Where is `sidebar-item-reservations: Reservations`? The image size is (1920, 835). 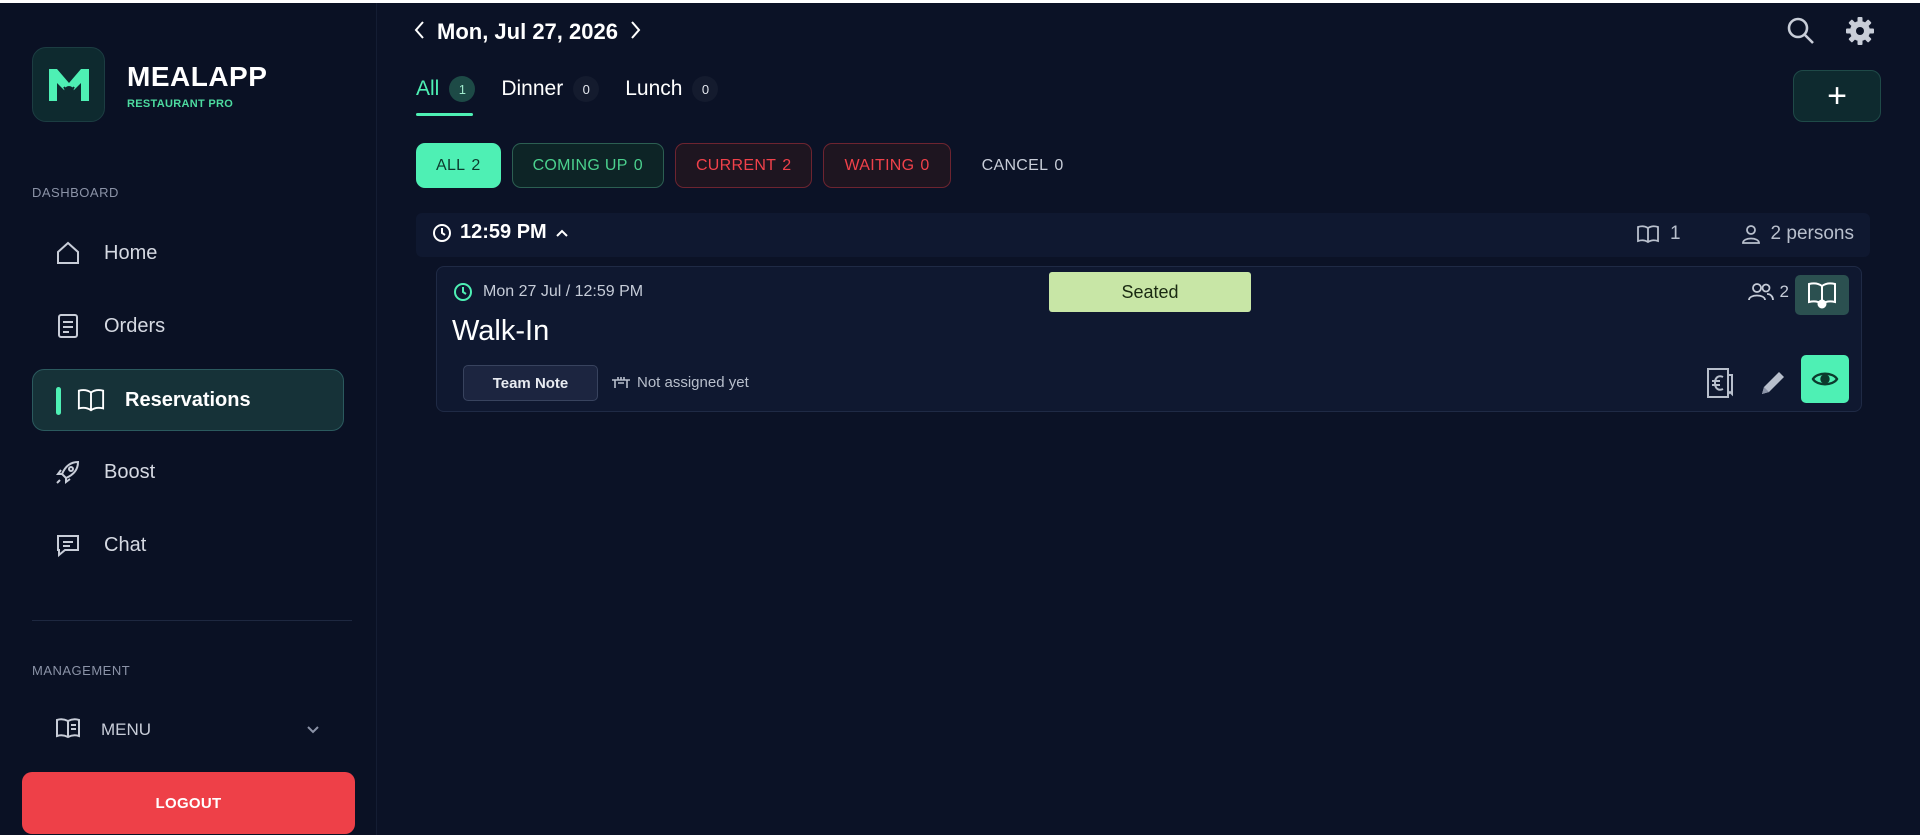 sidebar-item-reservations: Reservations is located at coordinates (188, 400).